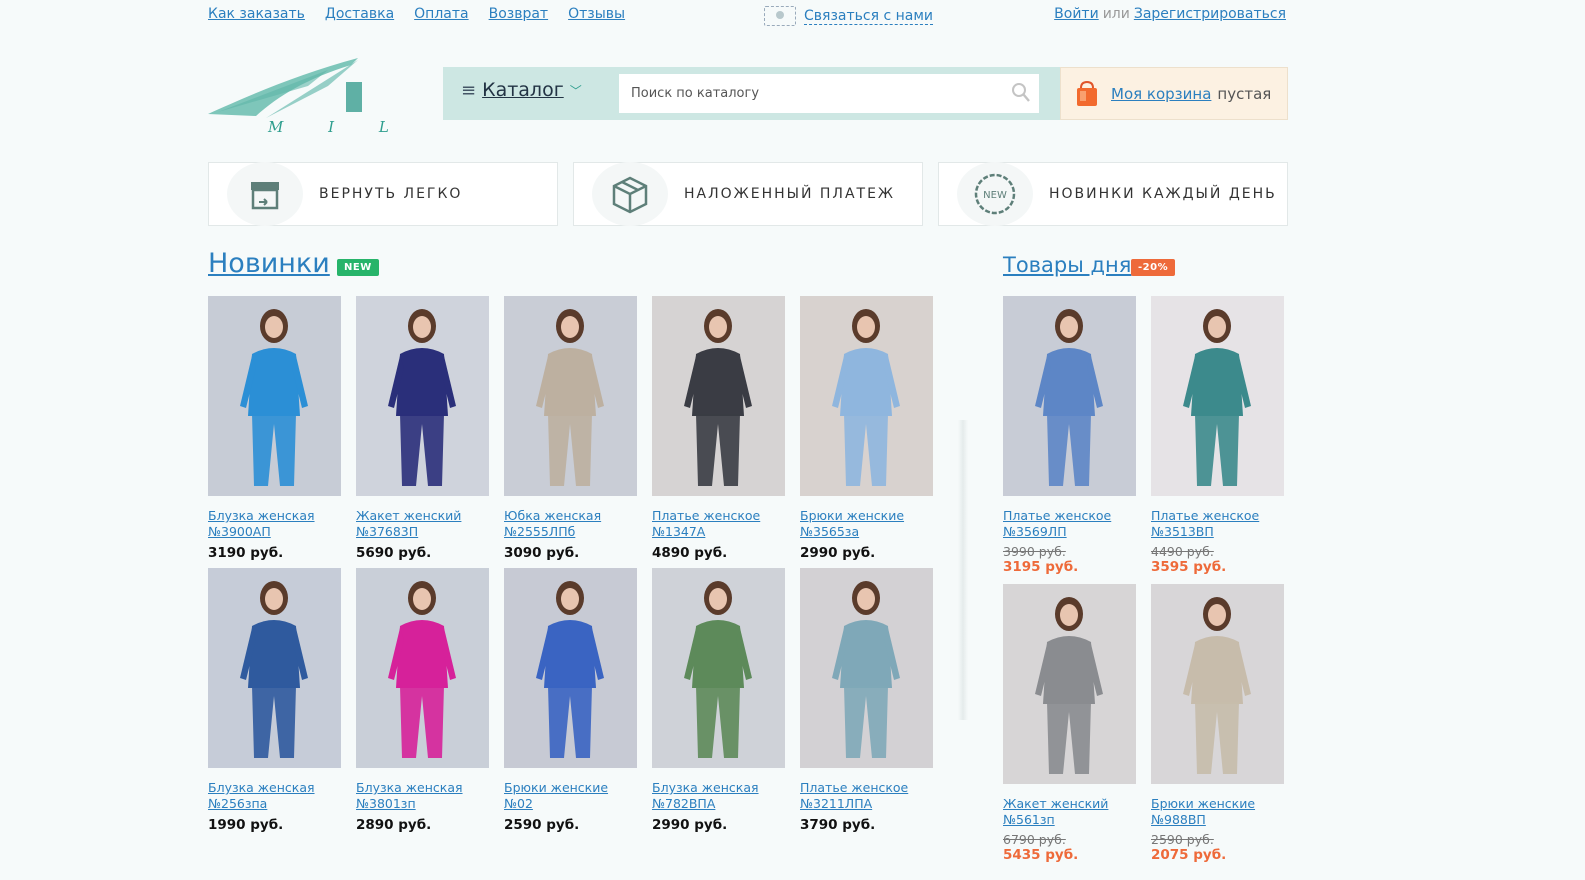 This screenshot has height=880, width=1585. I want to click on catalog-button: ≡ Каталог ﹀, so click(521, 90).